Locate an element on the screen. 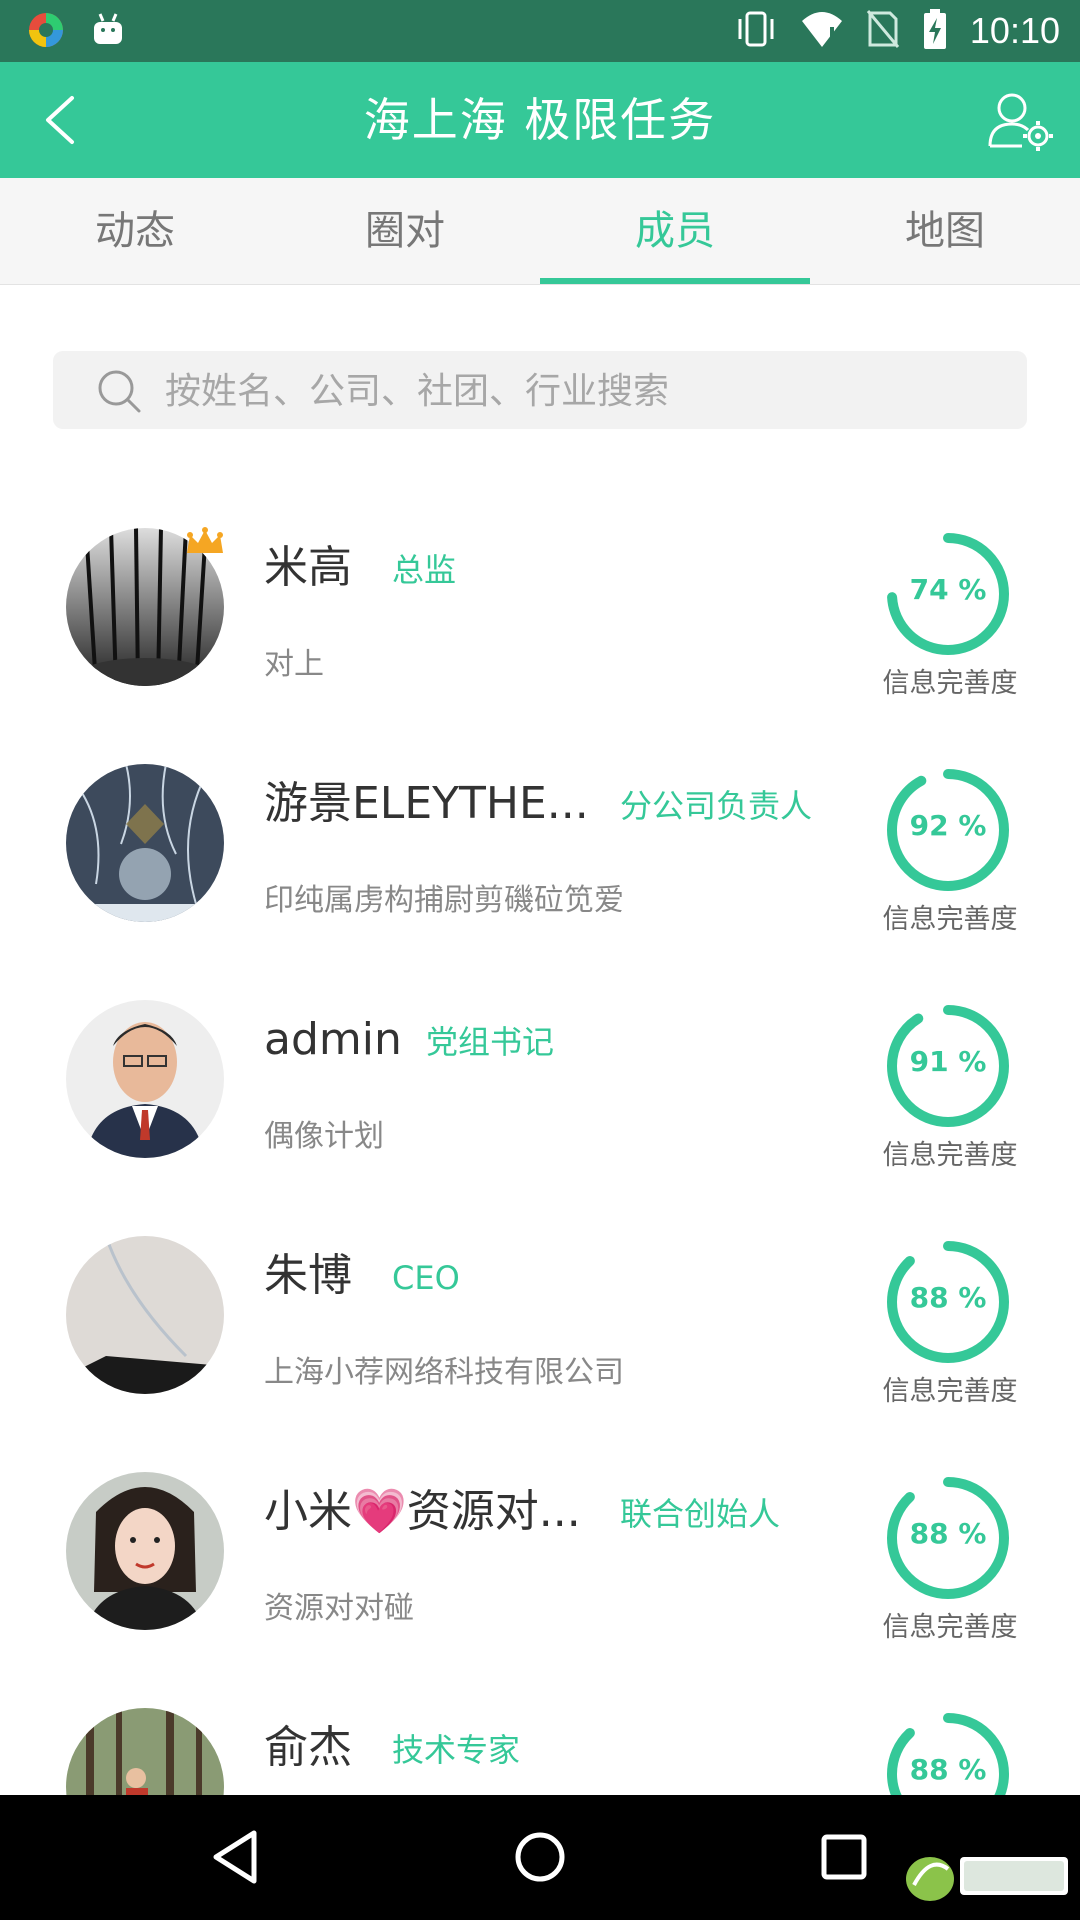  back-triangle-icon is located at coordinates (236, 1857).